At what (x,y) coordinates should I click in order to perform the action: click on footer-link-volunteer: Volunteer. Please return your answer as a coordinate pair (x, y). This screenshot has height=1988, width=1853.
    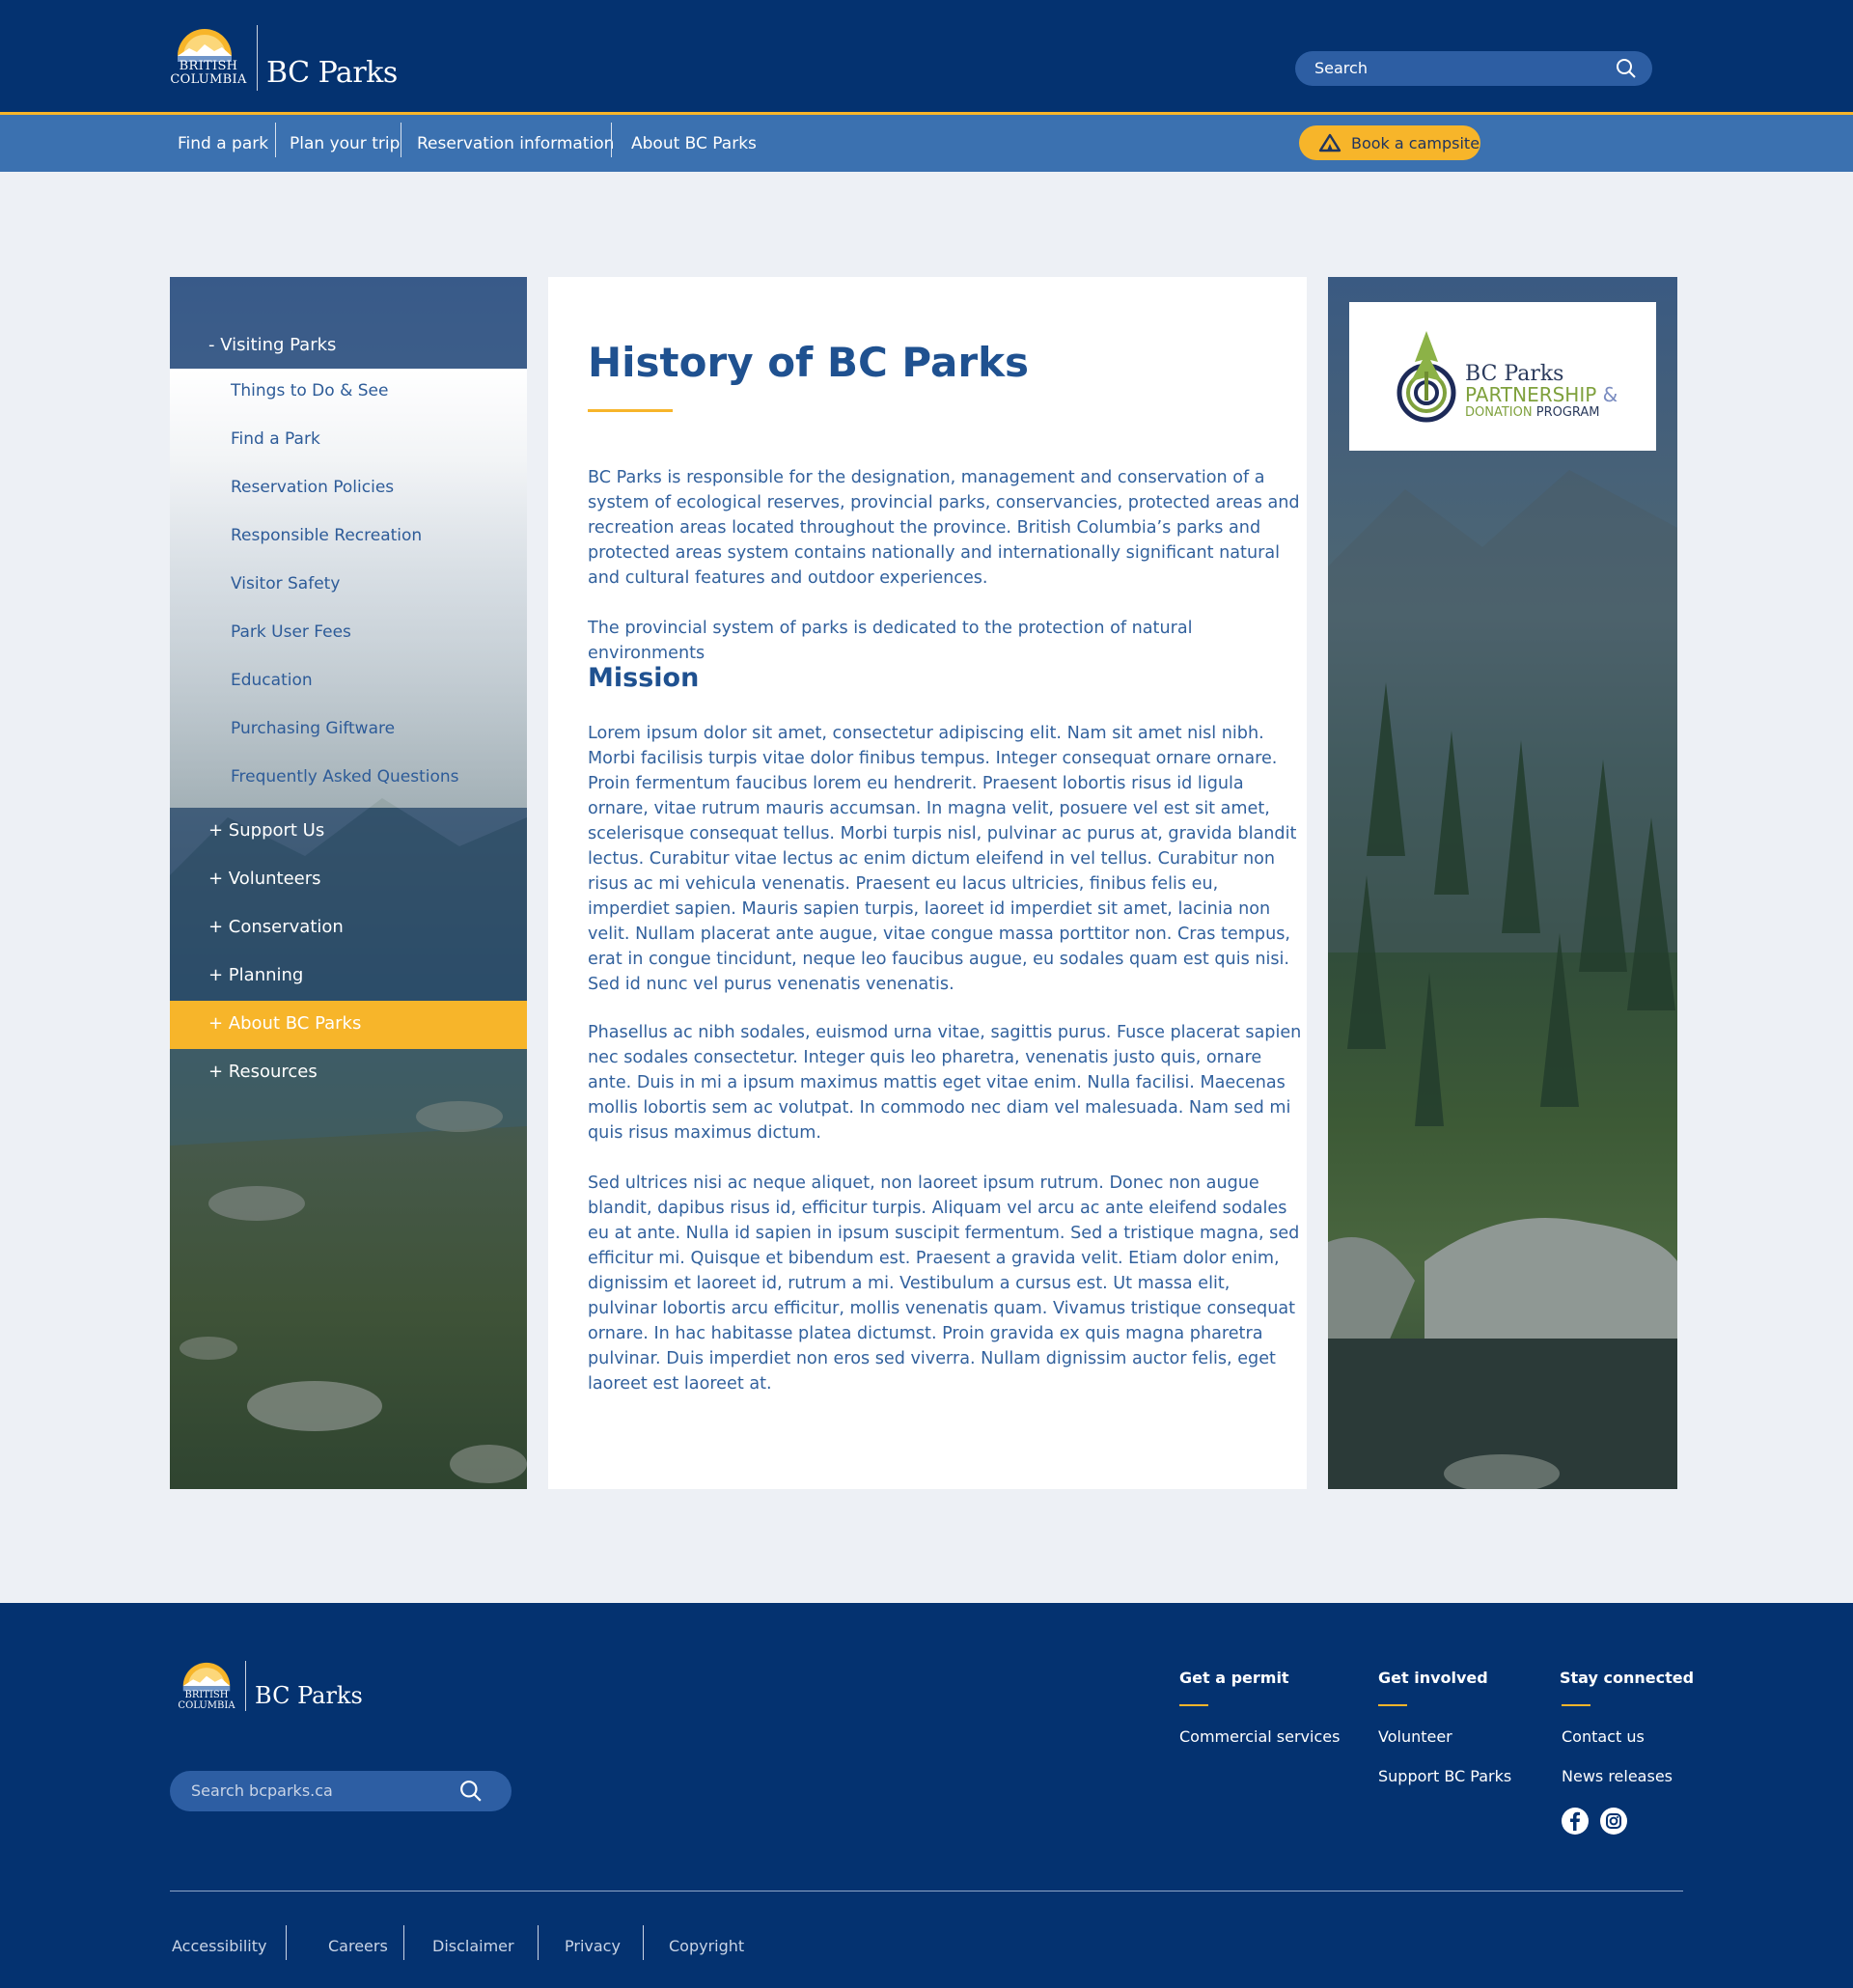
    Looking at the image, I should click on (1415, 1736).